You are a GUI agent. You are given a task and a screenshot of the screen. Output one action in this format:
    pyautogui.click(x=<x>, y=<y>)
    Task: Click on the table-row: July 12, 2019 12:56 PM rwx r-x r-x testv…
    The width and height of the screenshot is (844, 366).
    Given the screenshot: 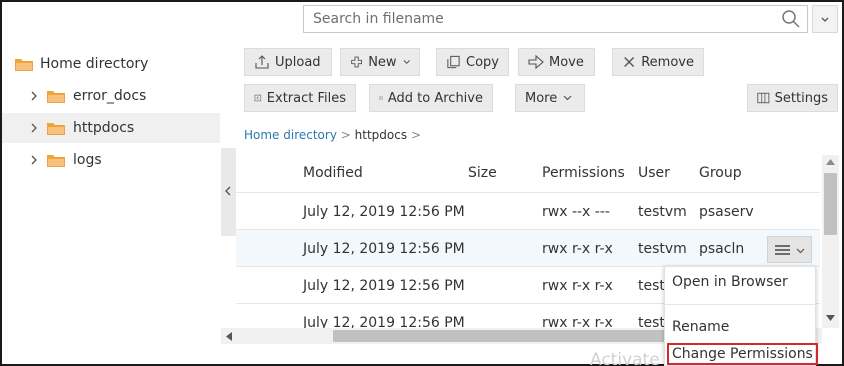 What is the action you would take?
    pyautogui.click(x=528, y=248)
    